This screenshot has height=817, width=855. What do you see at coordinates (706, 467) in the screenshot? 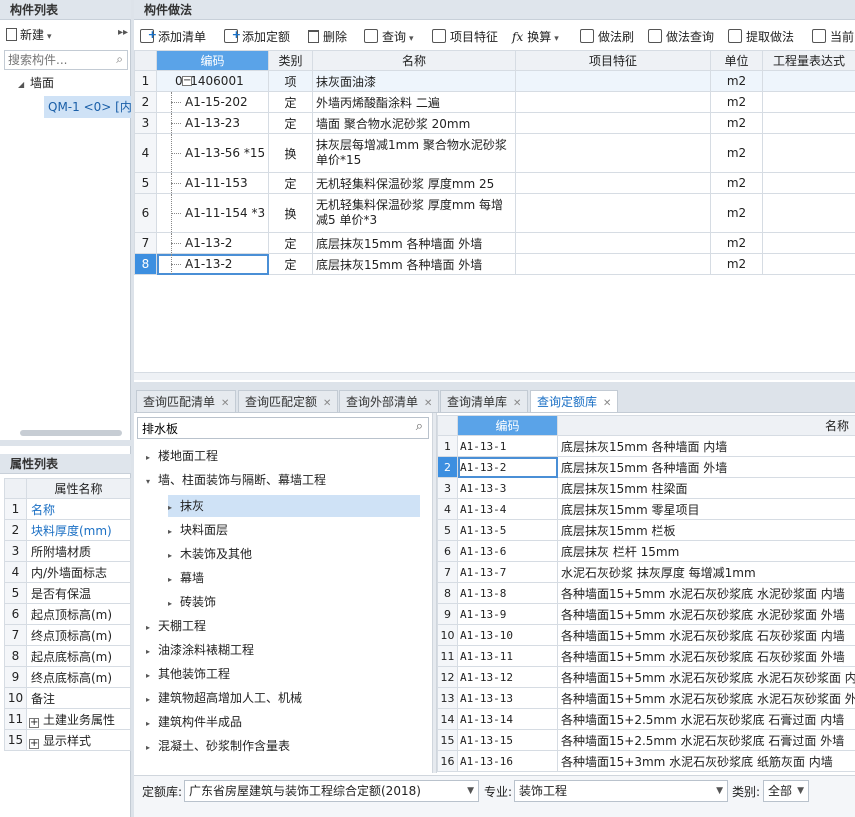
I see `quota-name-cell: 底层抹灰15mm 各种墙面 外墙` at bounding box center [706, 467].